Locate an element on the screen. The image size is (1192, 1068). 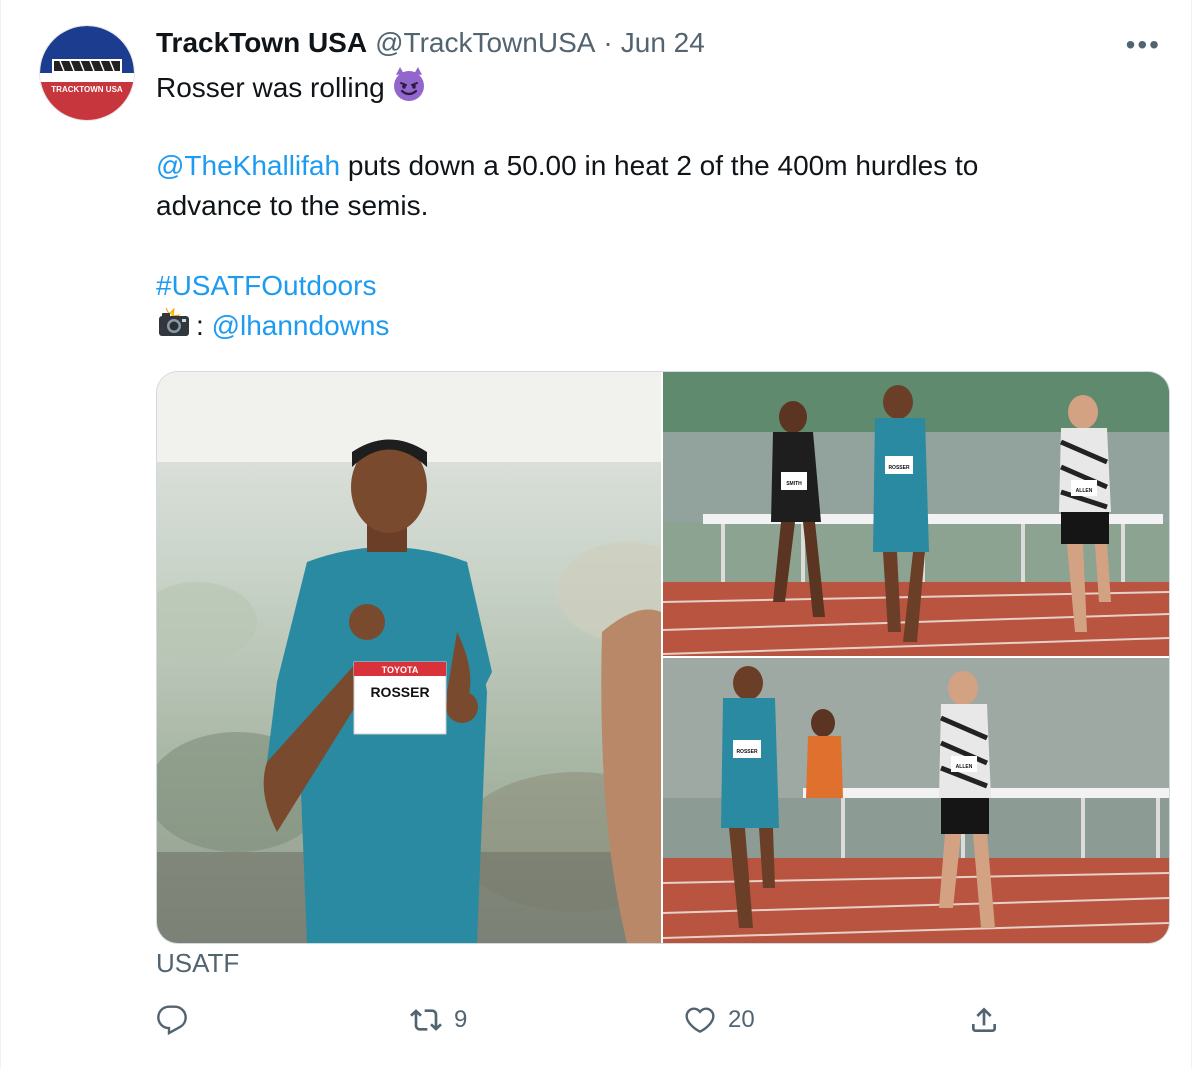
reply-button is located at coordinates (178, 1020).